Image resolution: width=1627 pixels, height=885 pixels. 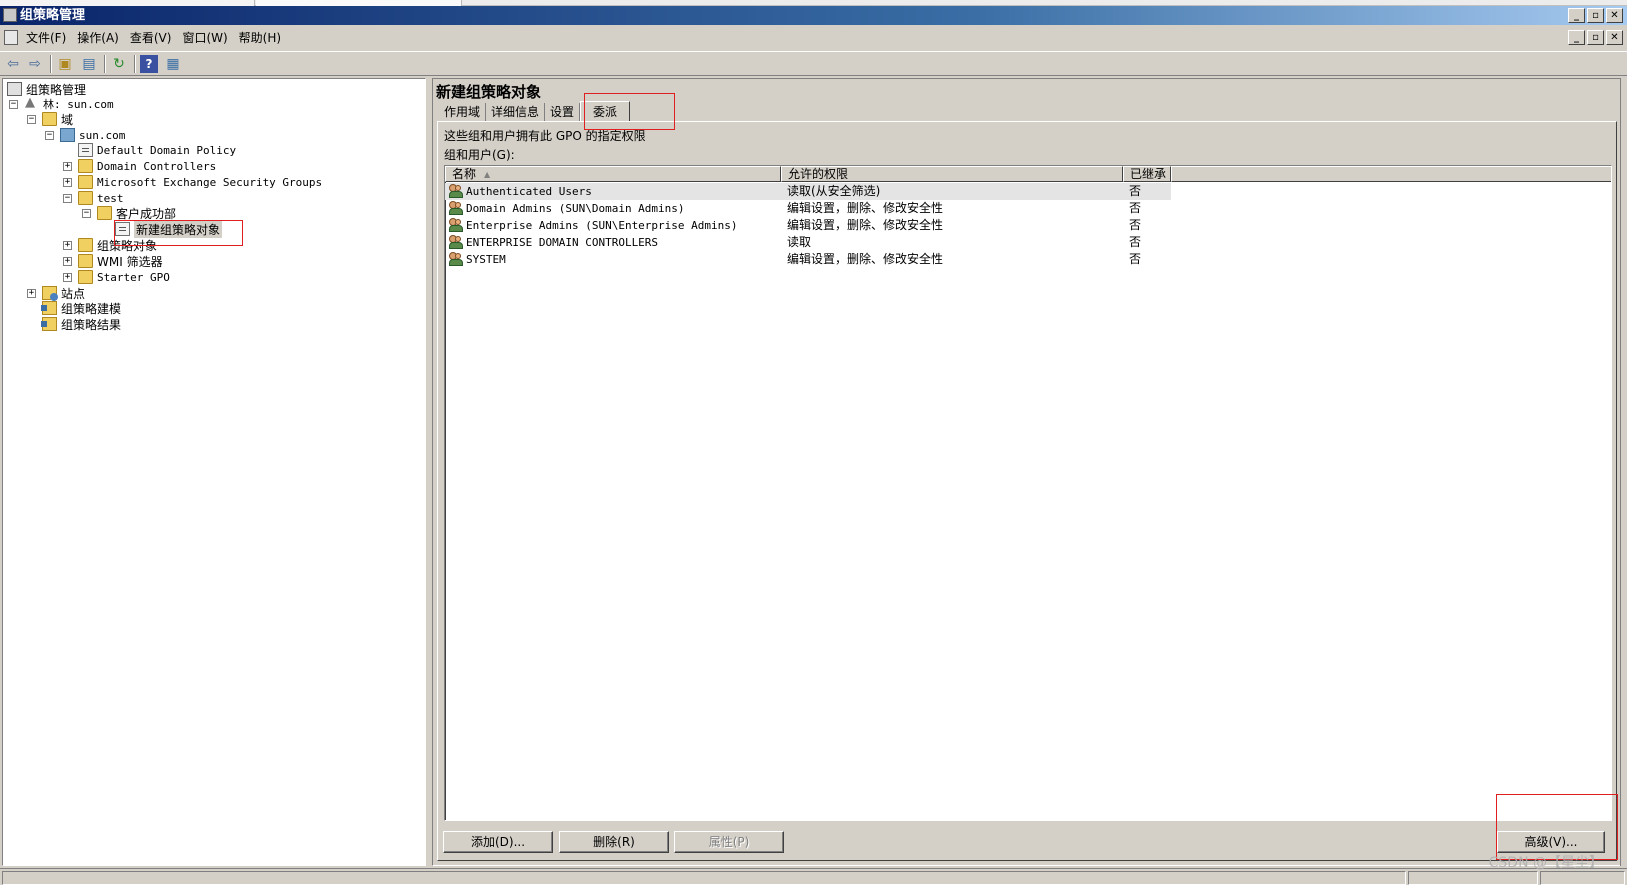 I want to click on tree-item-results: 组策略结果, so click(x=74, y=324).